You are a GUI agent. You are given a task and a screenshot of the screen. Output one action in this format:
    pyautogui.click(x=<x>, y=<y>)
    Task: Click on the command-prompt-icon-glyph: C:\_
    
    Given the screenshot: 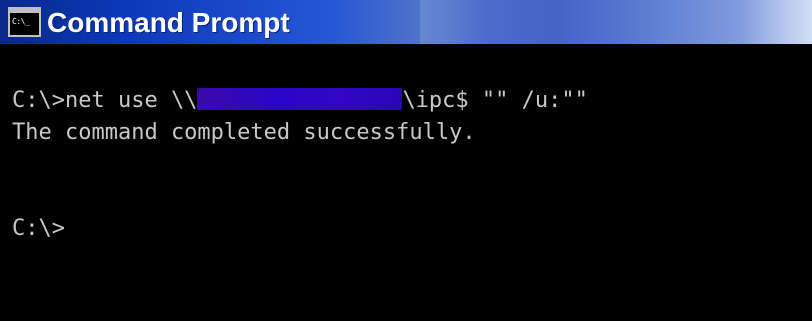 What is the action you would take?
    pyautogui.click(x=21, y=21)
    